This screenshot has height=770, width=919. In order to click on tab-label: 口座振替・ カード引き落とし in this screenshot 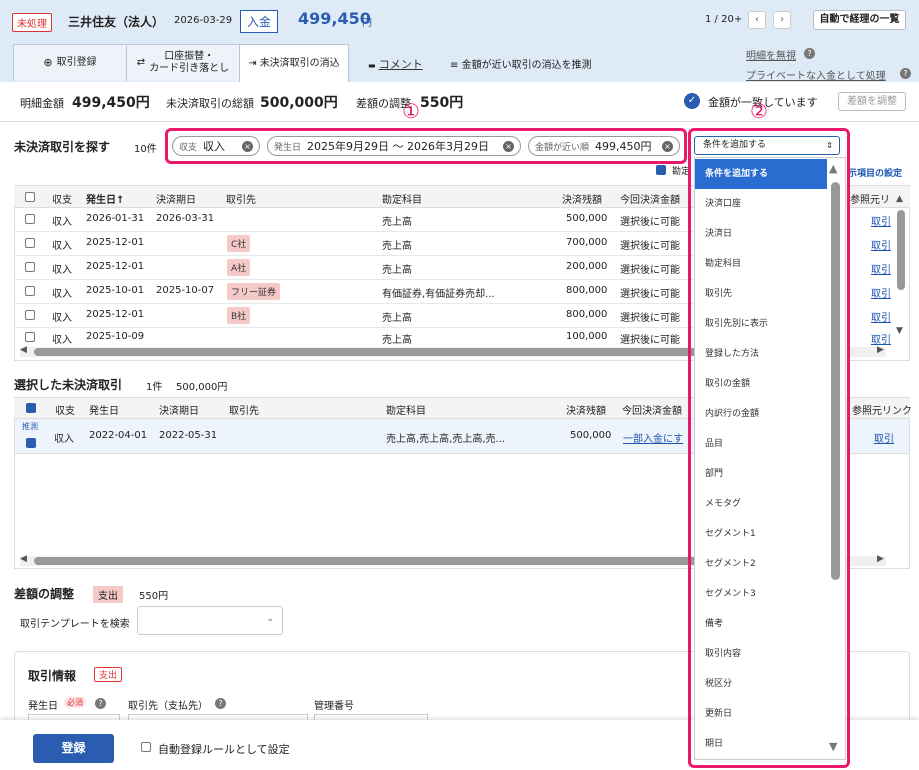, I will do `click(189, 62)`.